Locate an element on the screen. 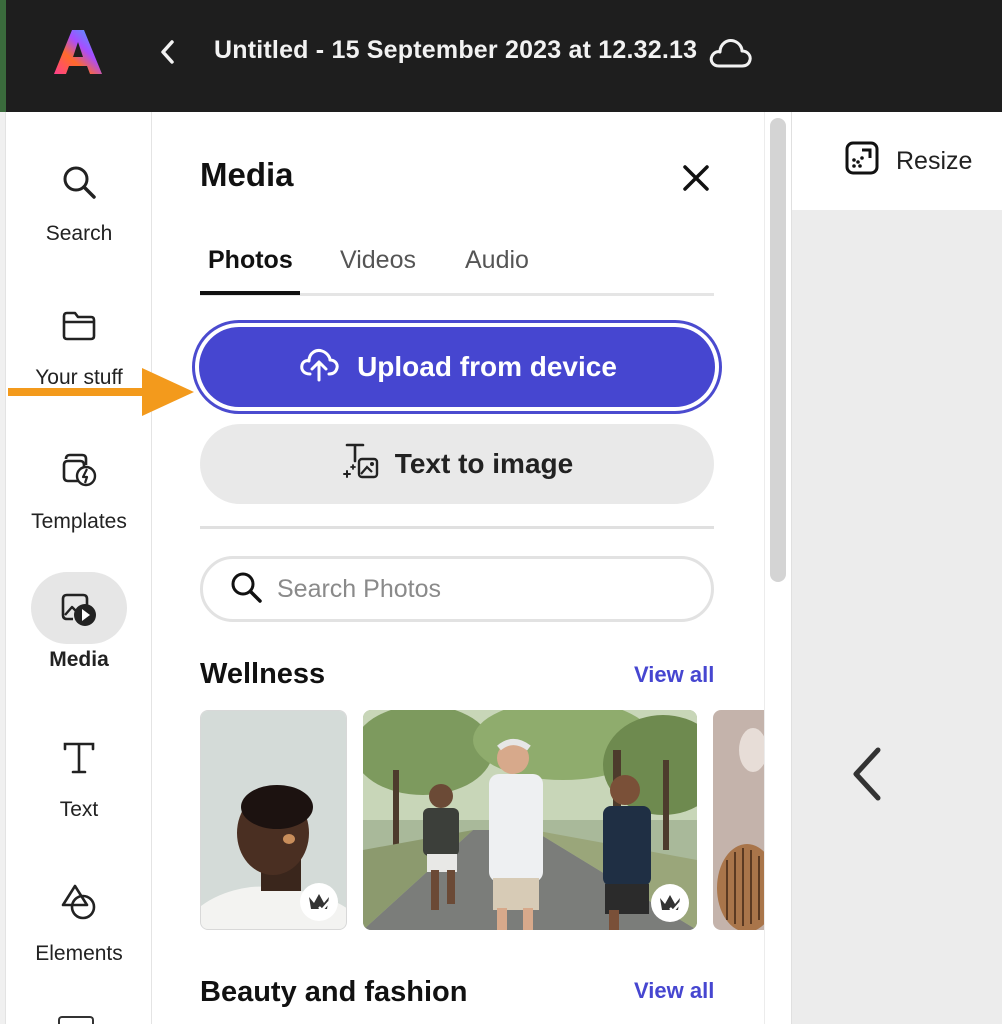 This screenshot has width=1002, height=1024. folder-icon is located at coordinates (79, 326).